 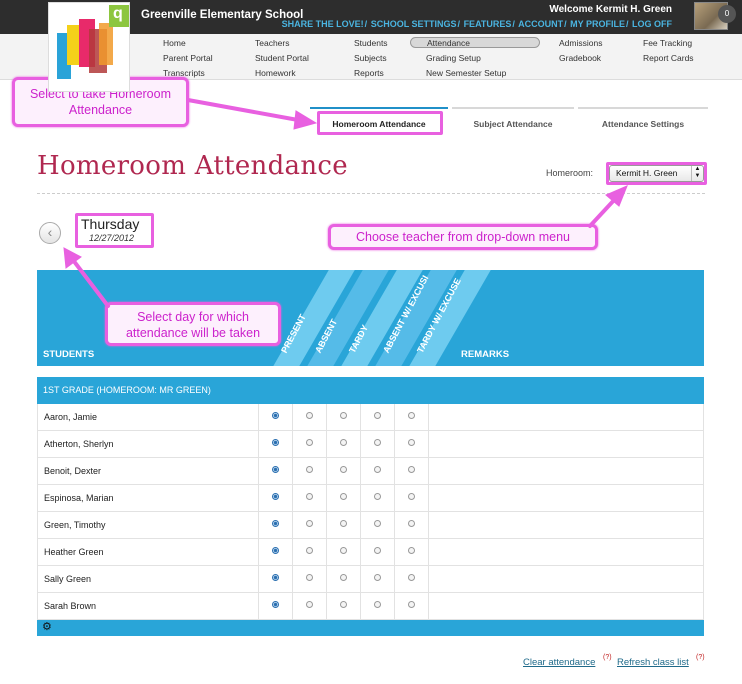 I want to click on share-the-love-link: SHARE THE LOVE!, so click(x=323, y=24).